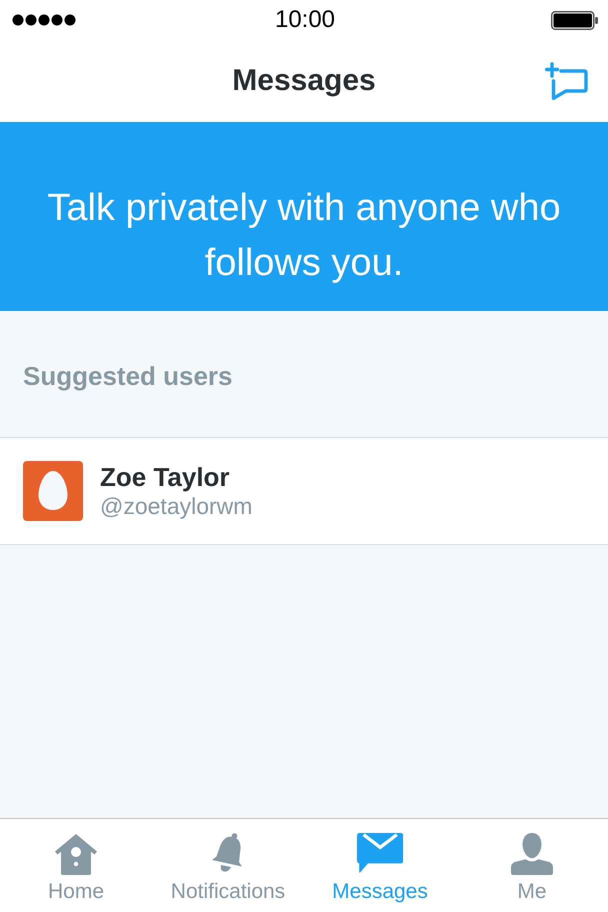 This screenshot has height=912, width=608. I want to click on user-handle: @zoetaylorwm, so click(176, 506).